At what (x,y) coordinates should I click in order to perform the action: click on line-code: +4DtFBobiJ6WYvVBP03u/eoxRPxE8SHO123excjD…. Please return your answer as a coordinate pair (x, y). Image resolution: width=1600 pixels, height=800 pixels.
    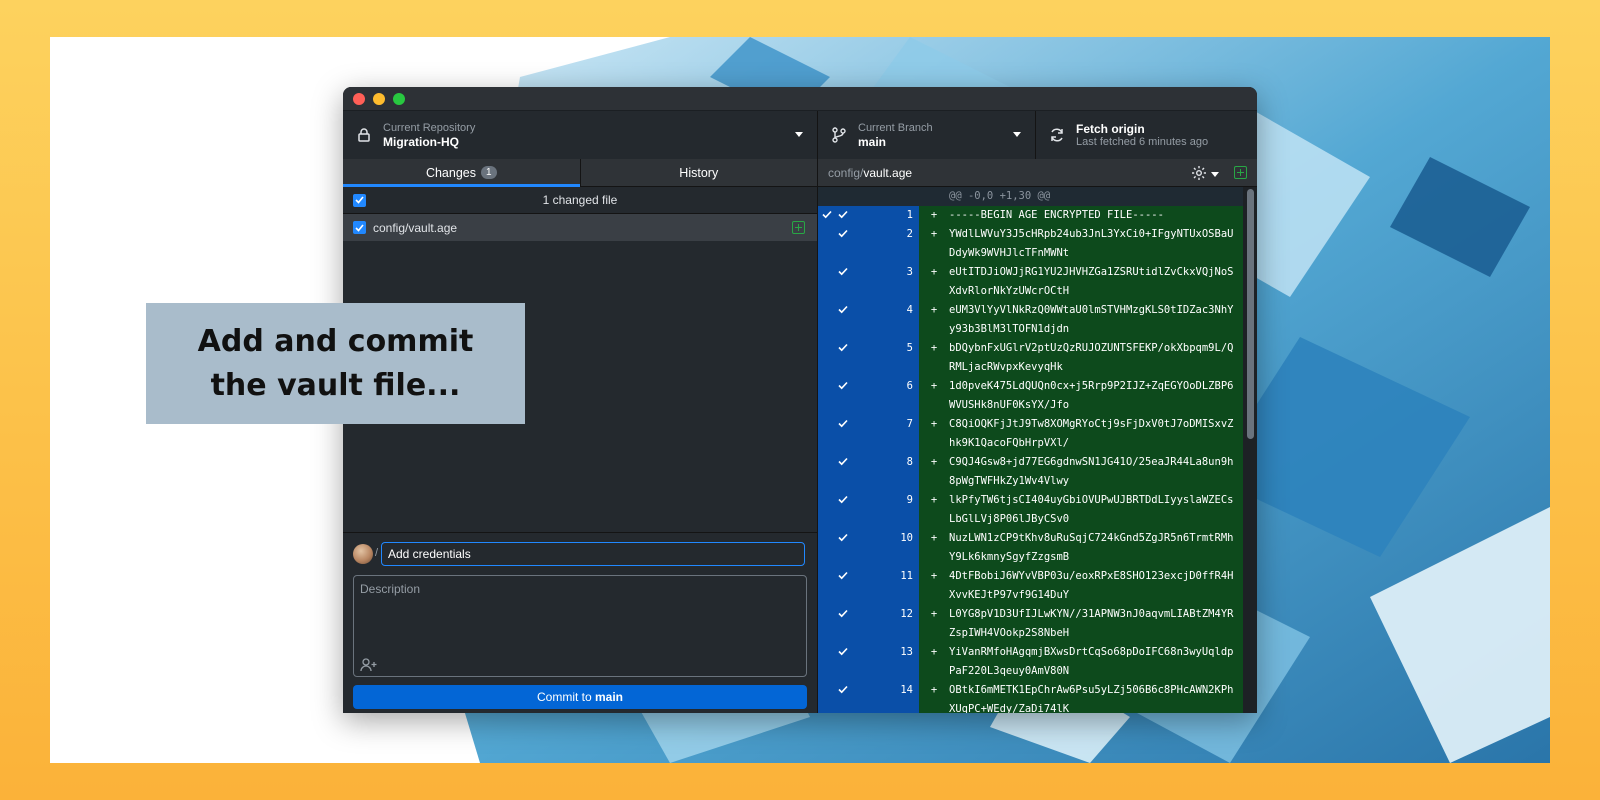
    Looking at the image, I should click on (1081, 586).